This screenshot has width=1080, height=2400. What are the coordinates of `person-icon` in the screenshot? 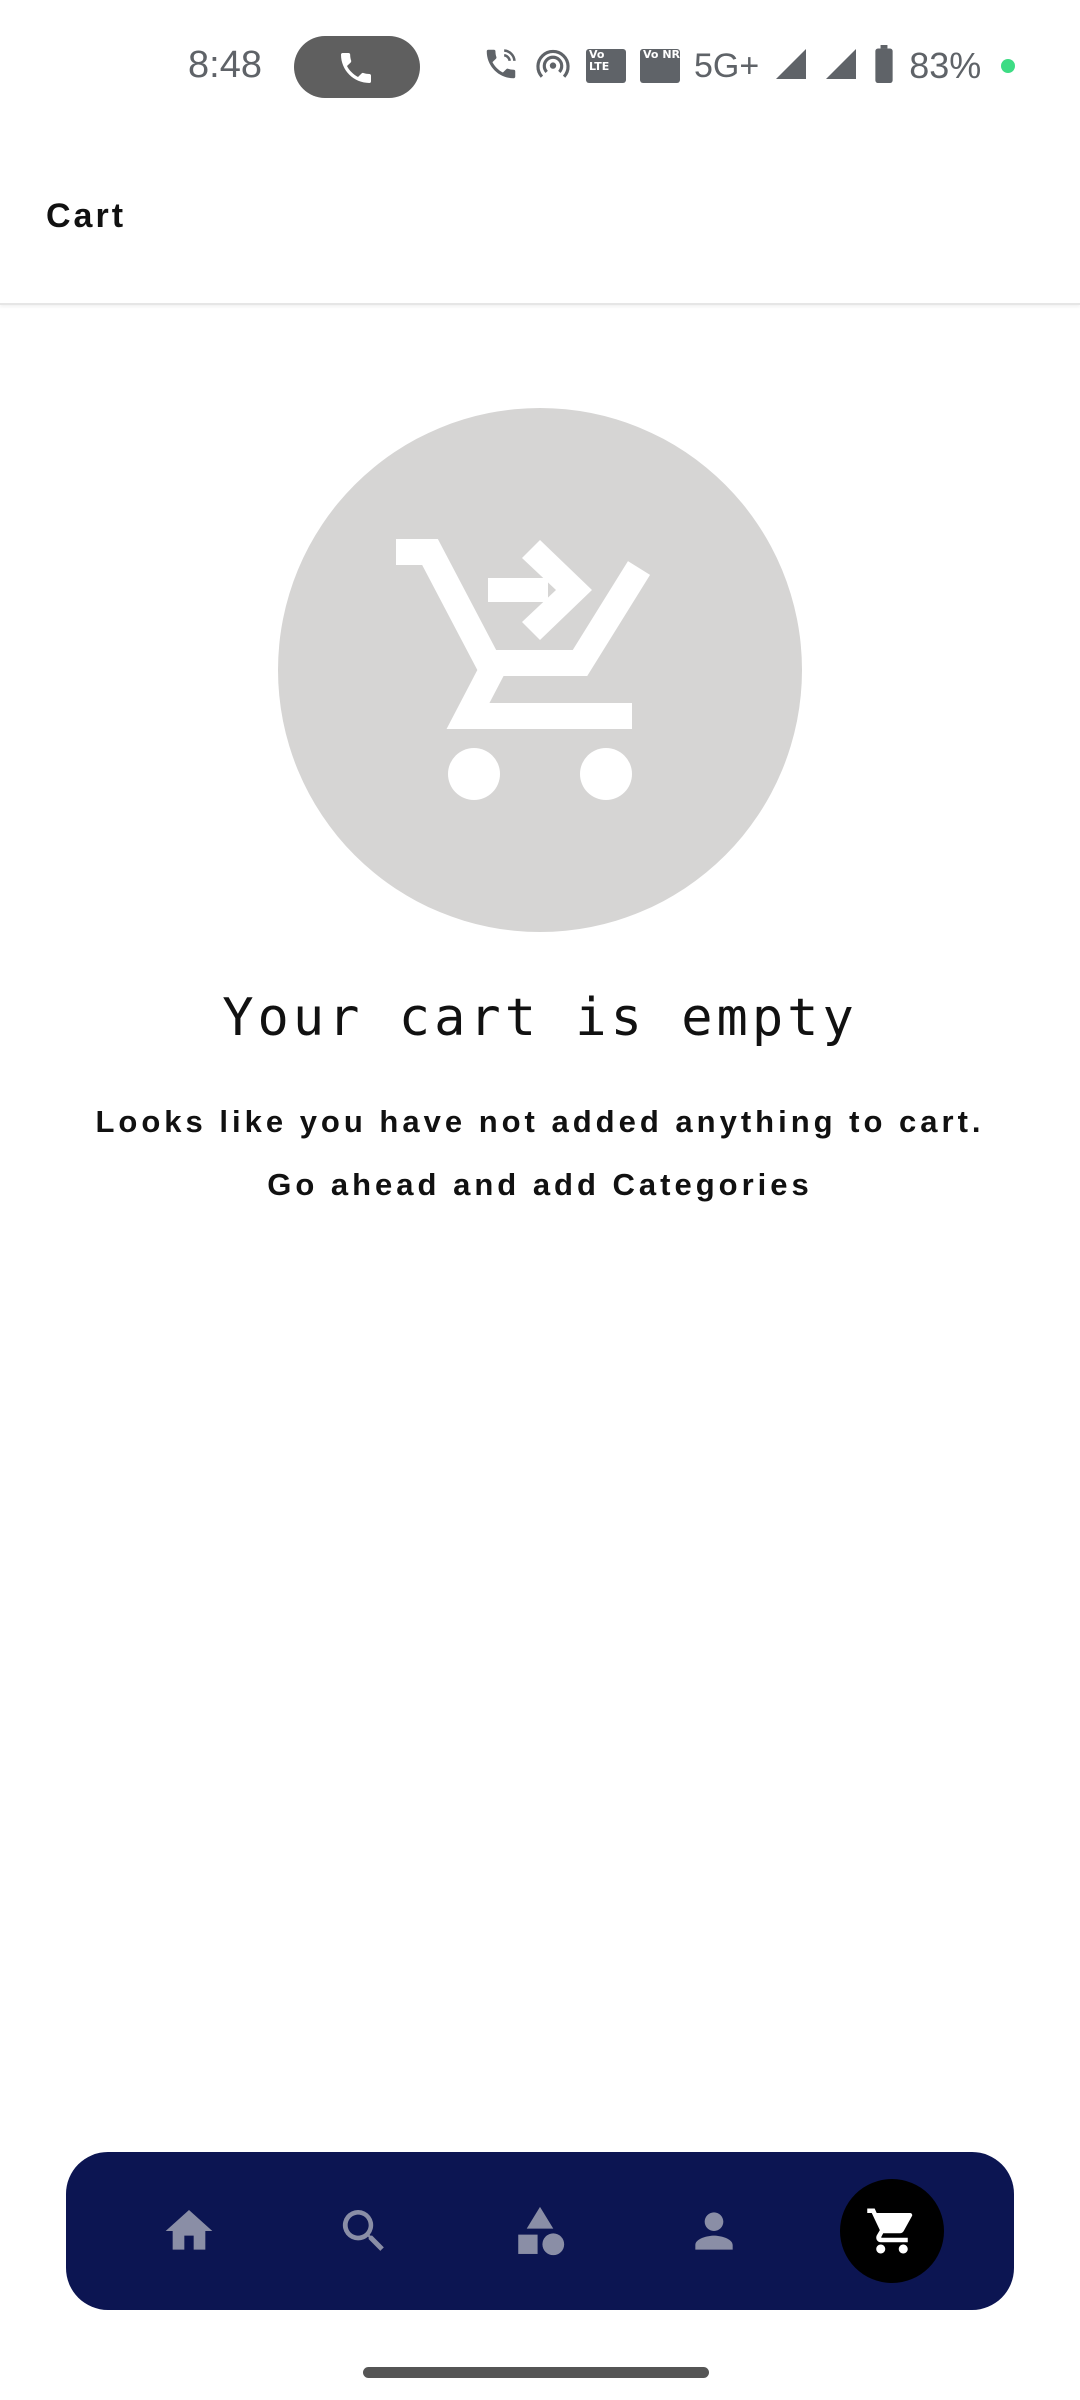 It's located at (714, 2231).